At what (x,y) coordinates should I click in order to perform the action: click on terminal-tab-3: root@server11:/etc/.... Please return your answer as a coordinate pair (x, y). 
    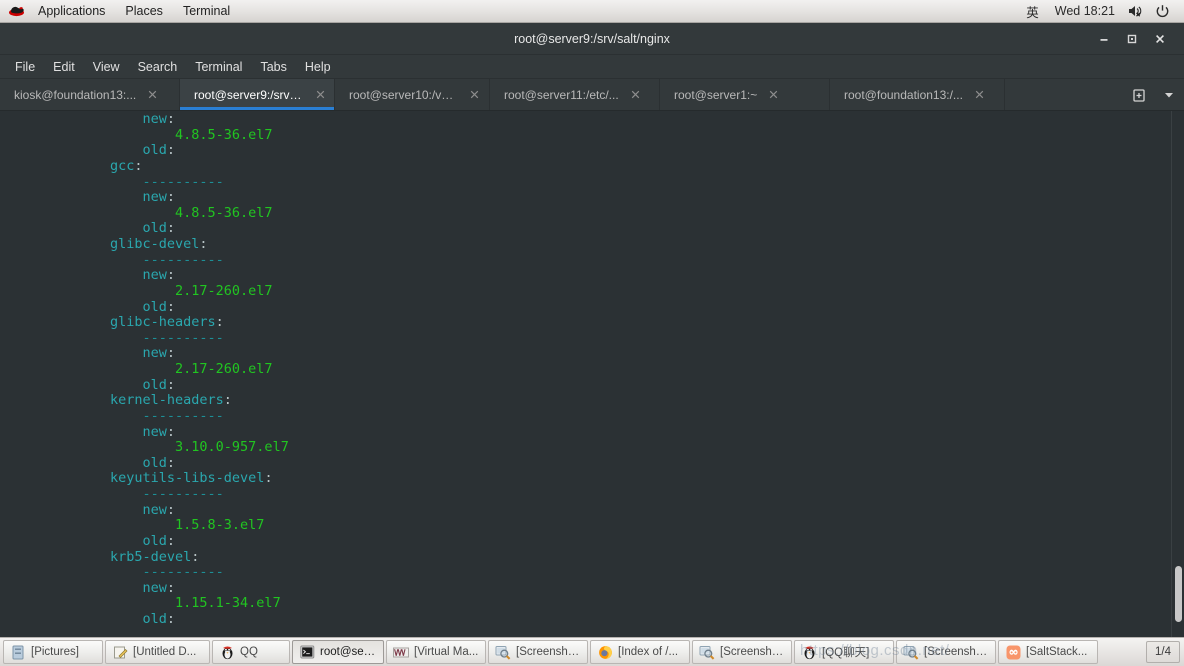
    Looking at the image, I should click on (575, 94).